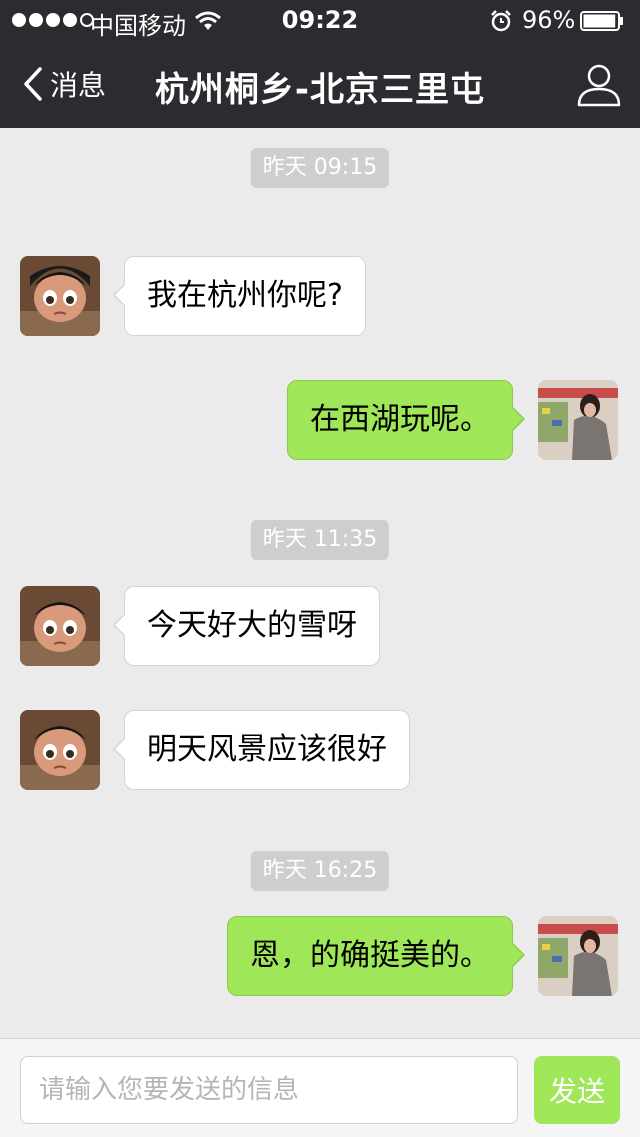 Image resolution: width=640 pixels, height=1137 pixels. I want to click on input-bar: 发送, so click(320, 1087).